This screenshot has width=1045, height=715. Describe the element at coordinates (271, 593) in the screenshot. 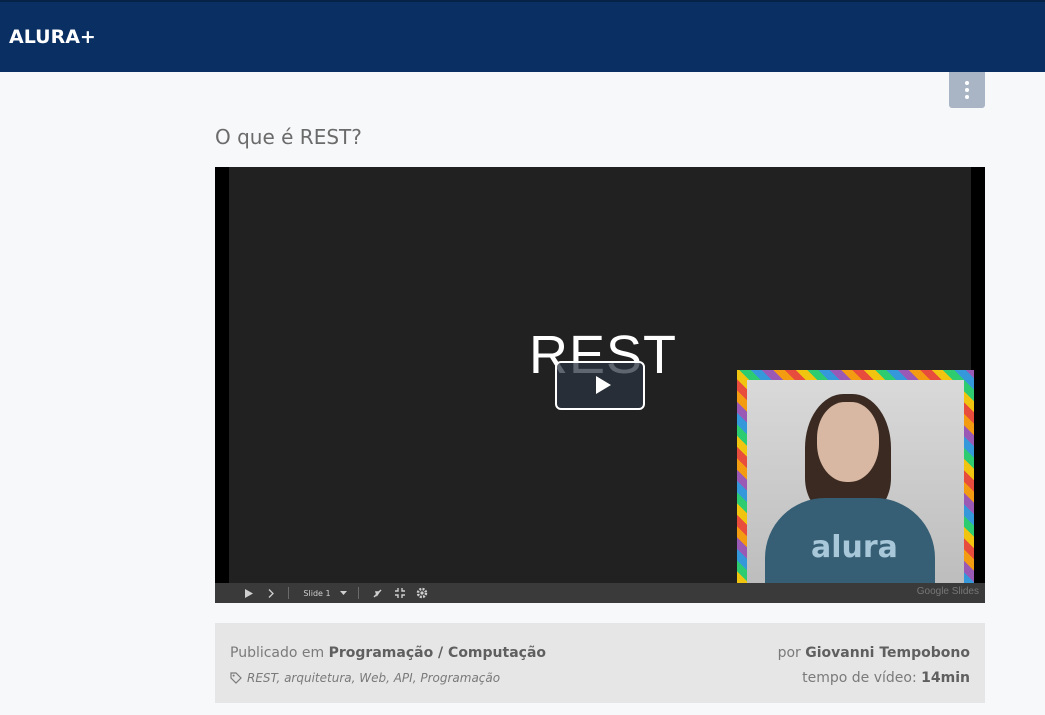

I see `next-slide-icon` at that location.